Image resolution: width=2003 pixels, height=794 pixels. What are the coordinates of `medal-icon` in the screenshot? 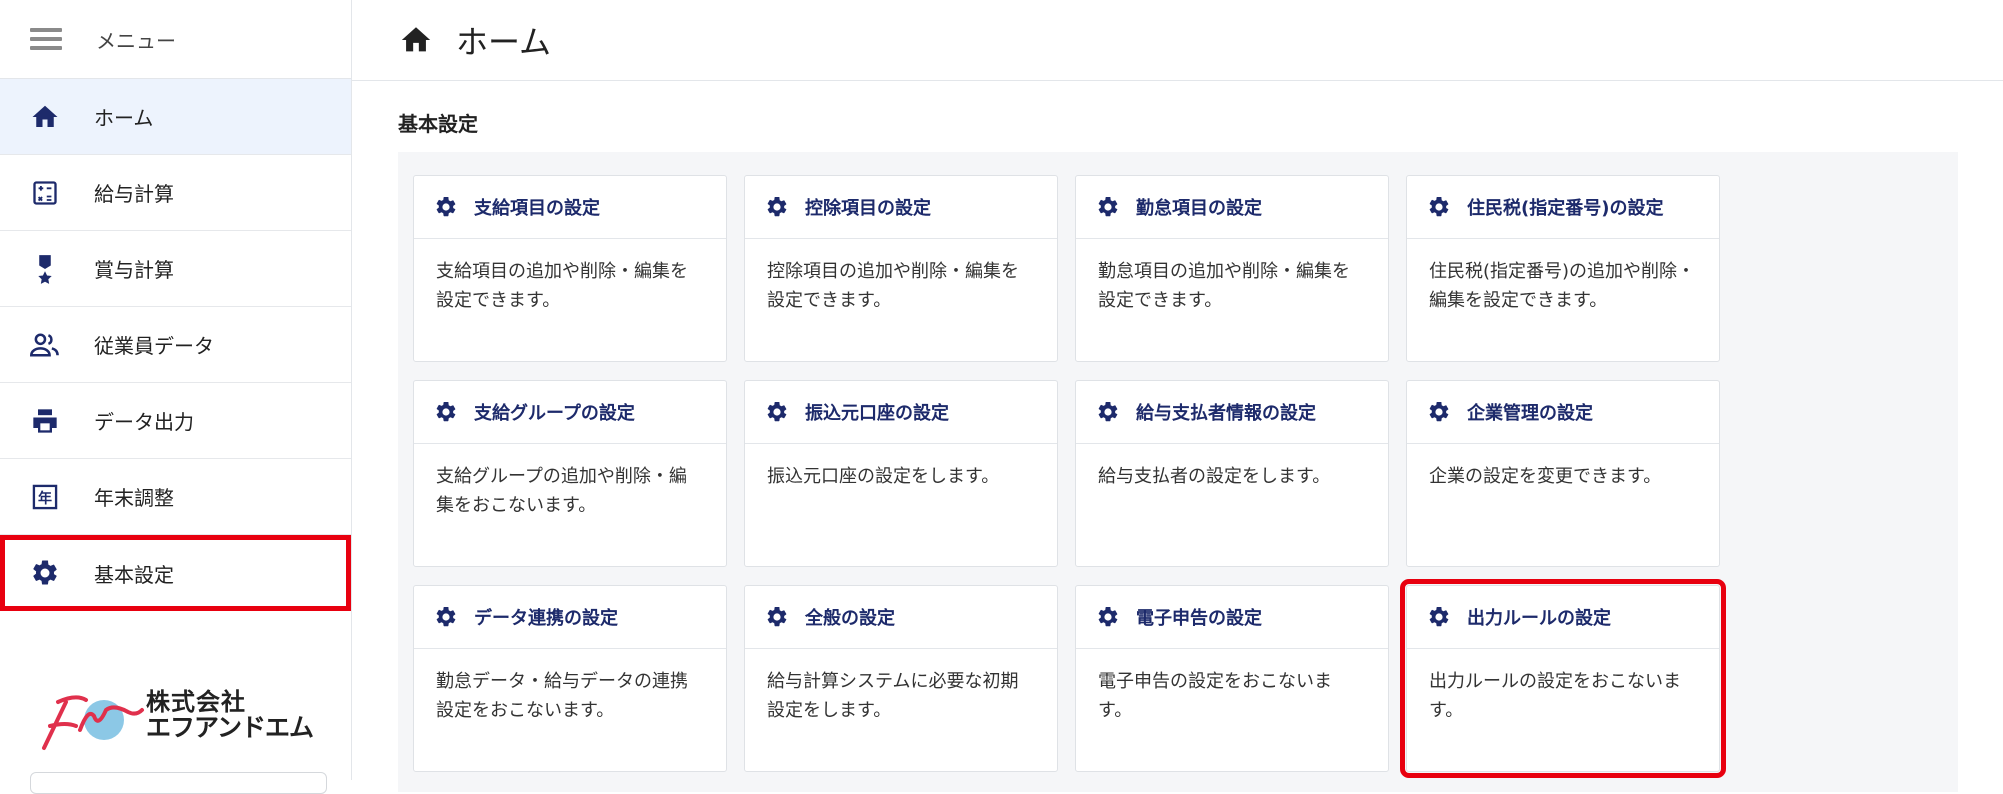 It's located at (45, 269).